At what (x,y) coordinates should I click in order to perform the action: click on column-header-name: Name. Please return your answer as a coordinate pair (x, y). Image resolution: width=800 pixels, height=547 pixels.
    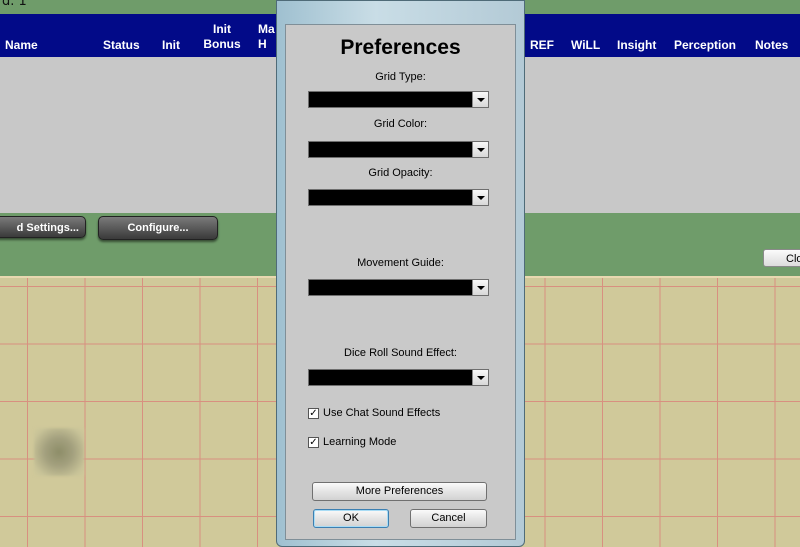
    Looking at the image, I should click on (21, 45).